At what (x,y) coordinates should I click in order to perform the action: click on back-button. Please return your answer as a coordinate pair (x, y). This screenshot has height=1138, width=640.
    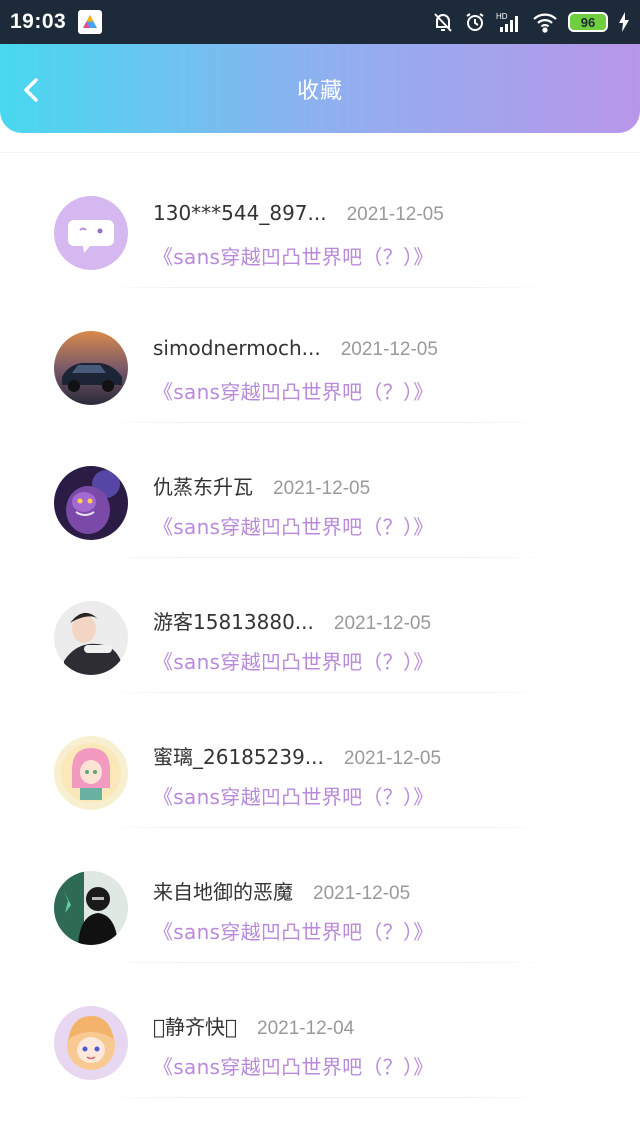
    Looking at the image, I should click on (32, 90).